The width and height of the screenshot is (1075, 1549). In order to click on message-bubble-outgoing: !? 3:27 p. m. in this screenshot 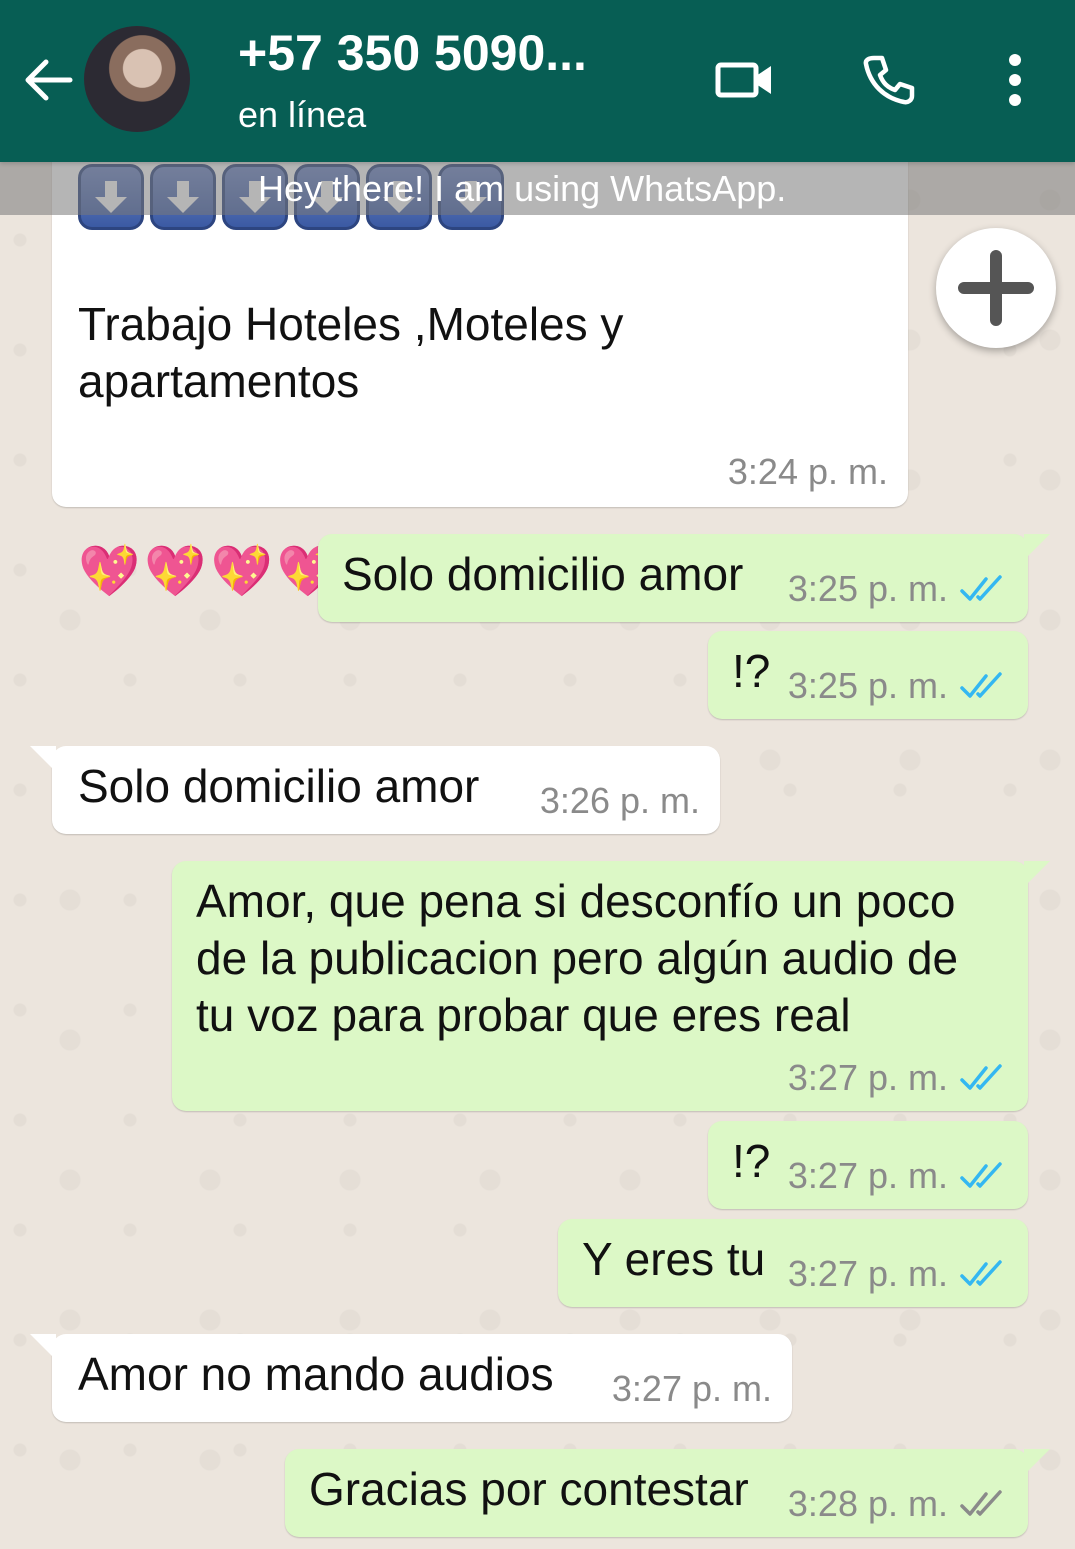, I will do `click(868, 1165)`.